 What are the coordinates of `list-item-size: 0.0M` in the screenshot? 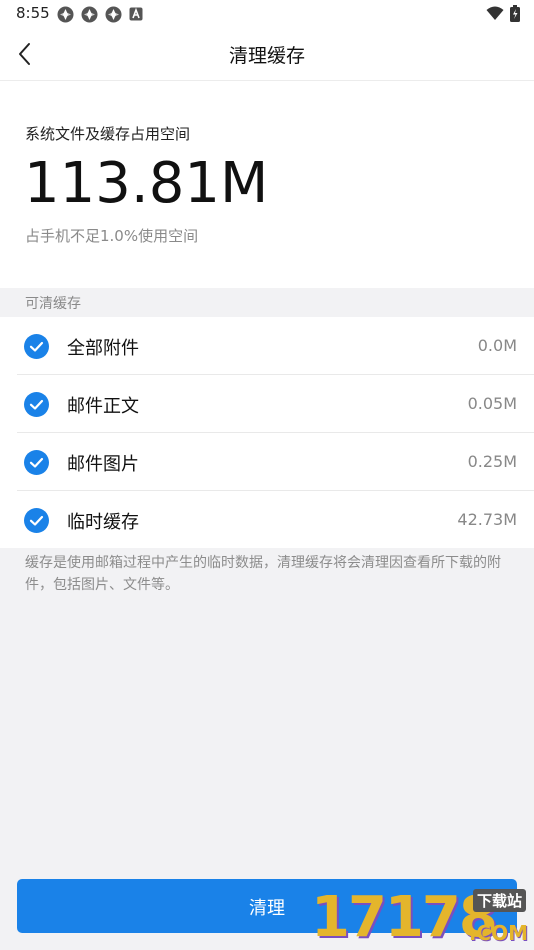 It's located at (497, 345).